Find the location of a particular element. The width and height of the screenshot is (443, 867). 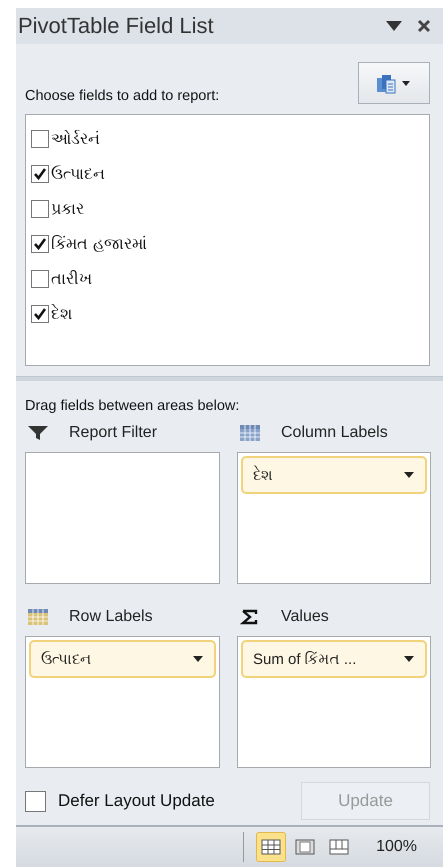

dropdown-icon is located at coordinates (394, 26).